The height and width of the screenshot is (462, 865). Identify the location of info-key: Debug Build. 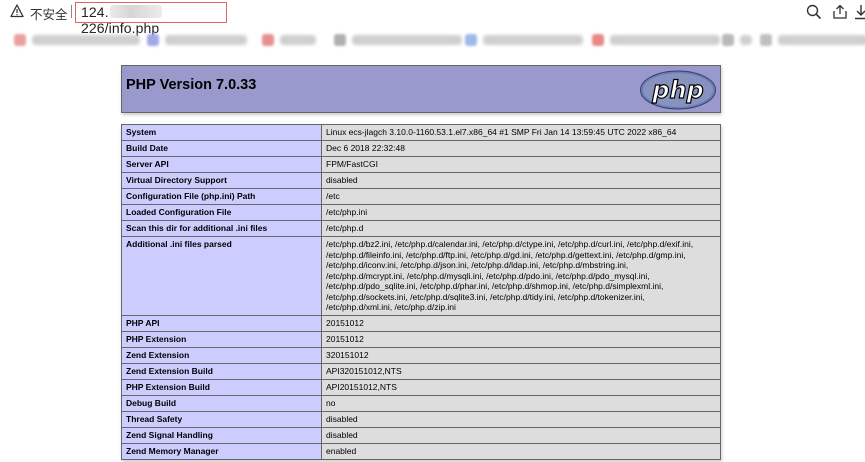
(221, 403).